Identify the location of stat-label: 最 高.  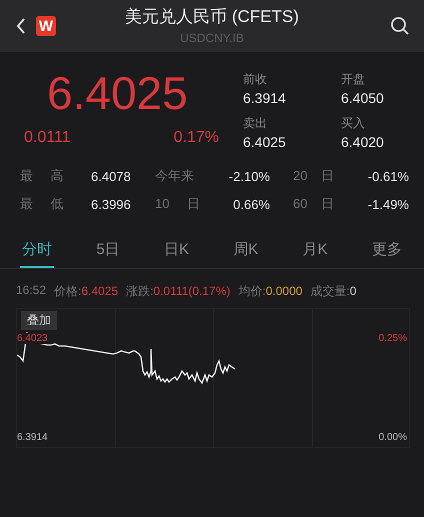
(42, 176).